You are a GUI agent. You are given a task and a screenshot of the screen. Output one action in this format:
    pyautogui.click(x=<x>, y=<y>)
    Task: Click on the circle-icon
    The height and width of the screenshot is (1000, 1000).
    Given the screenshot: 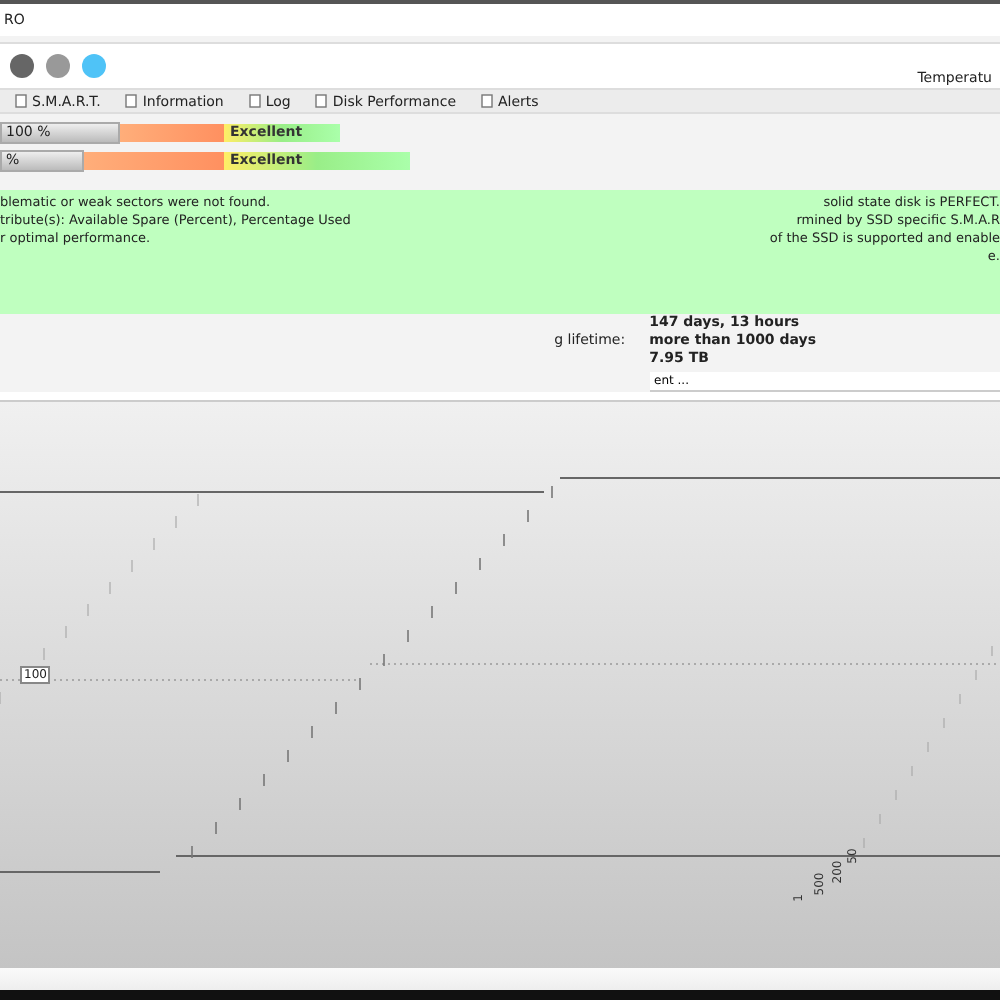 What is the action you would take?
    pyautogui.click(x=94, y=66)
    